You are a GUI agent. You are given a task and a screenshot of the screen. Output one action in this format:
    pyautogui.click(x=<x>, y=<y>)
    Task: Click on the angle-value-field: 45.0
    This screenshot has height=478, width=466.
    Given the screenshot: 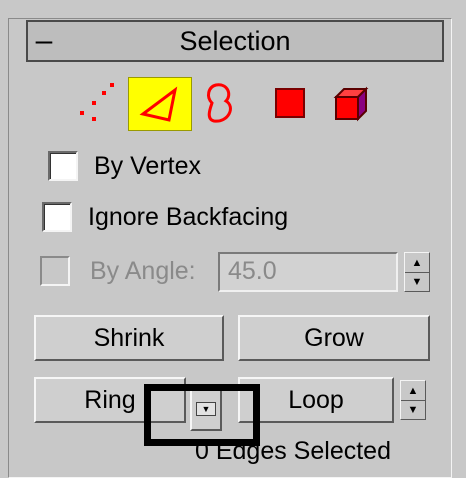 What is the action you would take?
    pyautogui.click(x=308, y=272)
    